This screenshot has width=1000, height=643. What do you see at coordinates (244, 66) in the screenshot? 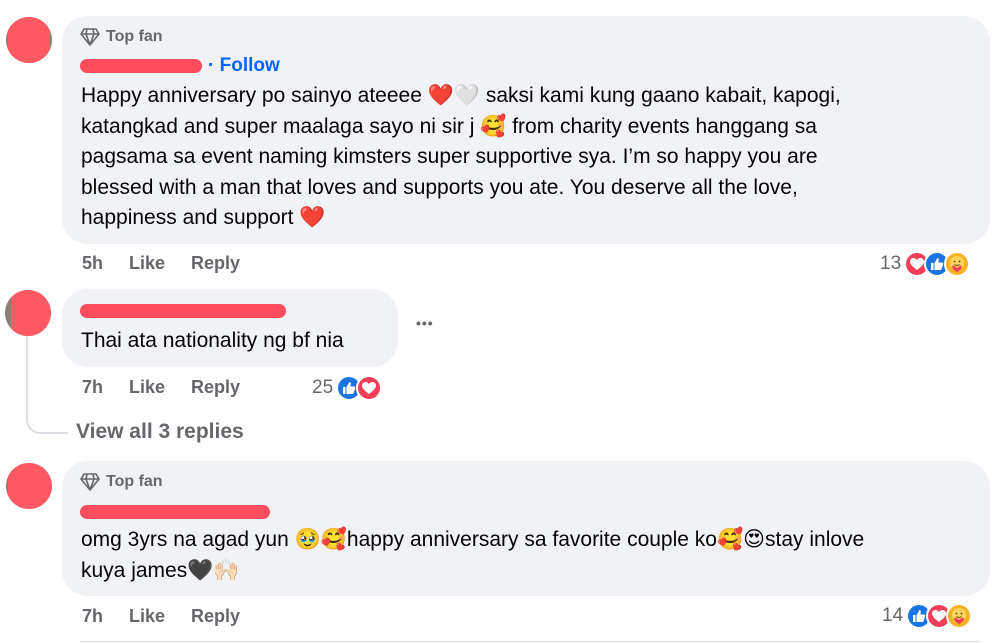
I see `follow-link: · Follow` at bounding box center [244, 66].